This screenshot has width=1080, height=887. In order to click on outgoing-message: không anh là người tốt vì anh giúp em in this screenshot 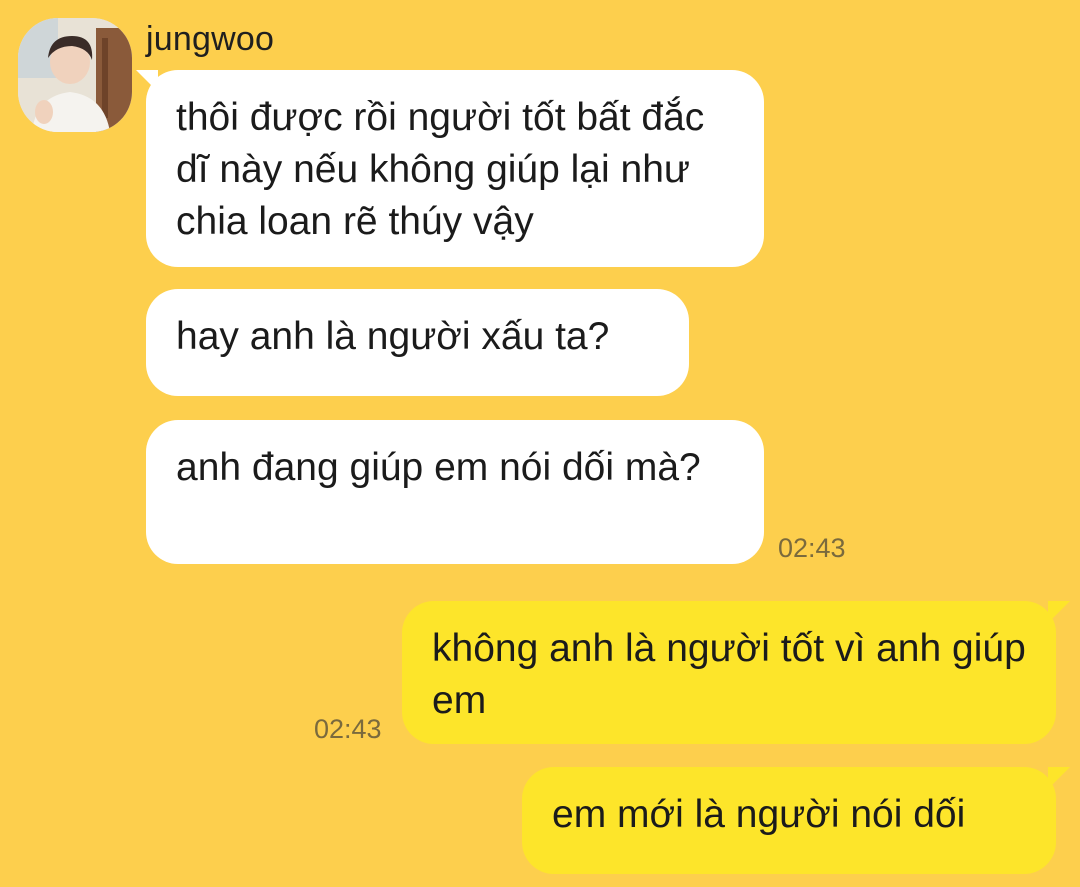, I will do `click(729, 672)`.